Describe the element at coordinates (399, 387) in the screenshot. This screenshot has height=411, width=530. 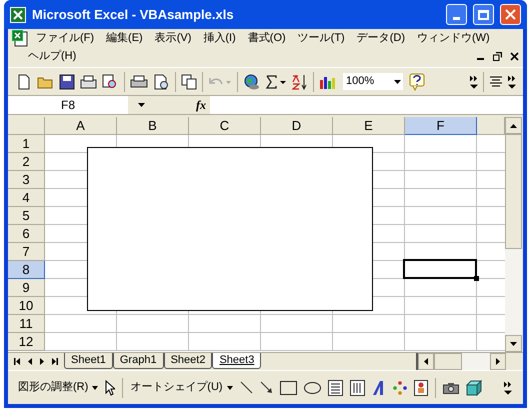
I see `diagram-icon` at that location.